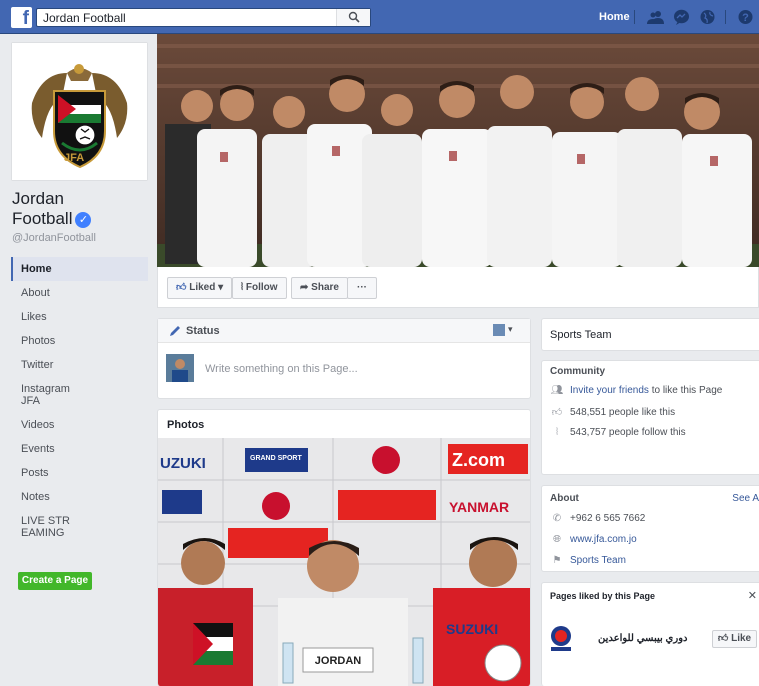 This screenshot has height=686, width=759. I want to click on page-action-bar: 👍︎ Liked ▾ ⦚ Follow ➦ Share ···, so click(458, 287).